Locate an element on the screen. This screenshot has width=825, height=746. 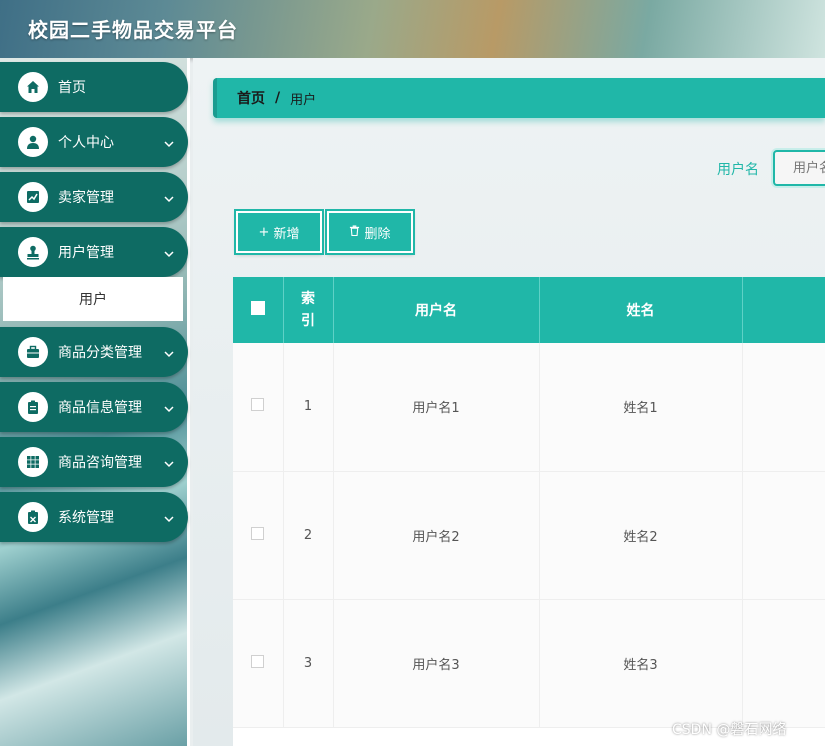
sidebar-item-label: 用户管理 is located at coordinates (86, 253).